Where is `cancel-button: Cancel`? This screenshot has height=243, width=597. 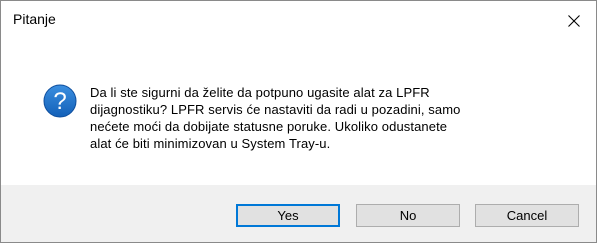 cancel-button: Cancel is located at coordinates (527, 215).